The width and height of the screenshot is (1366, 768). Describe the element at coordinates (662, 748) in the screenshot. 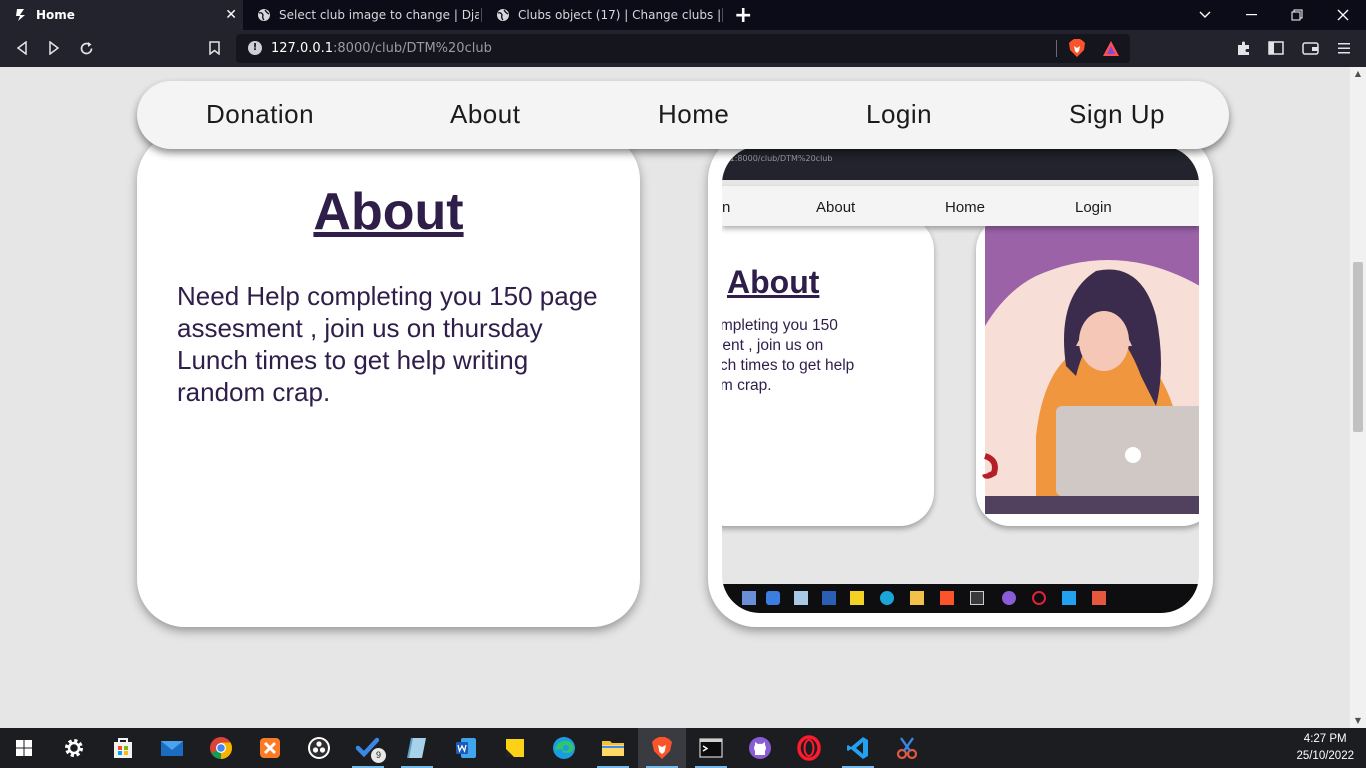

I see `taskbar-brave` at that location.